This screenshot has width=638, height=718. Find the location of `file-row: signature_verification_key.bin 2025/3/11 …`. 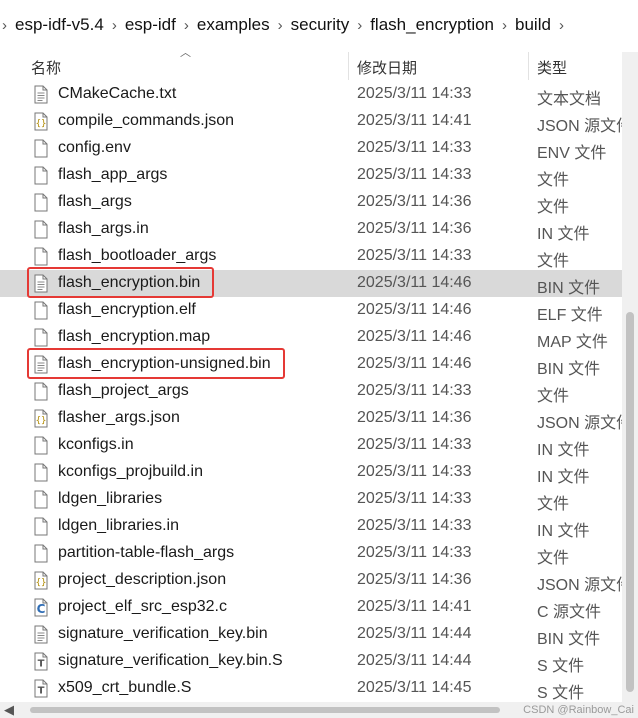

file-row: signature_verification_key.bin 2025/3/11 … is located at coordinates (311, 634).